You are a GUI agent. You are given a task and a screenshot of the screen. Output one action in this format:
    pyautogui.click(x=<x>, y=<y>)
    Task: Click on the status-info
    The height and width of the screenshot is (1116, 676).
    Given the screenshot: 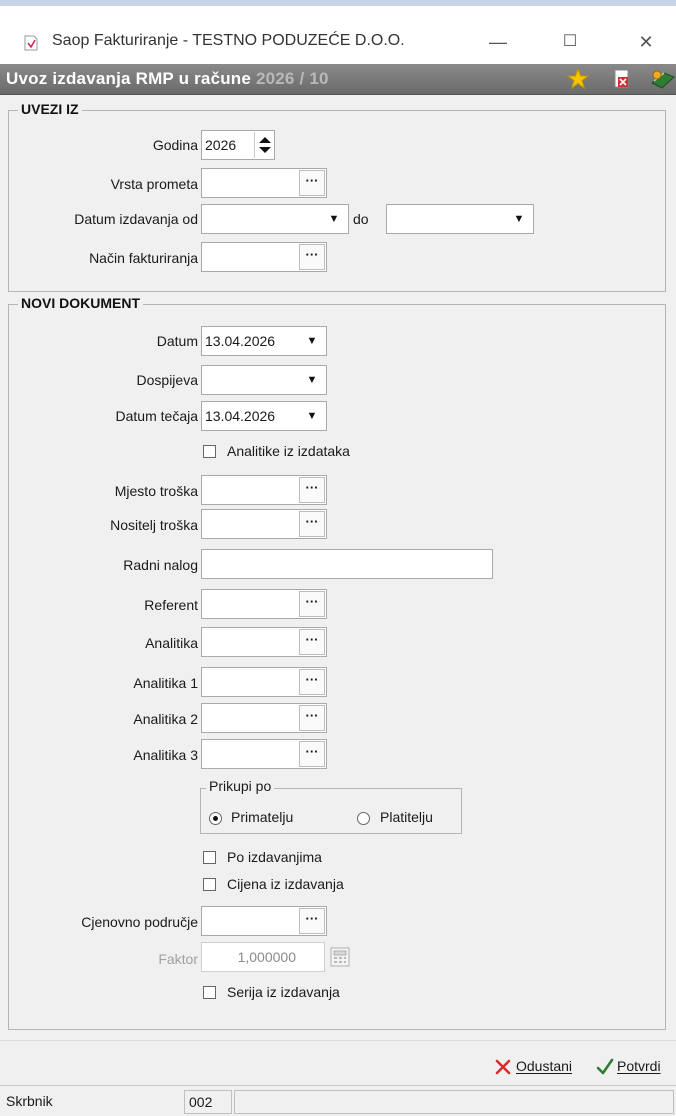 What is the action you would take?
    pyautogui.click(x=454, y=1102)
    